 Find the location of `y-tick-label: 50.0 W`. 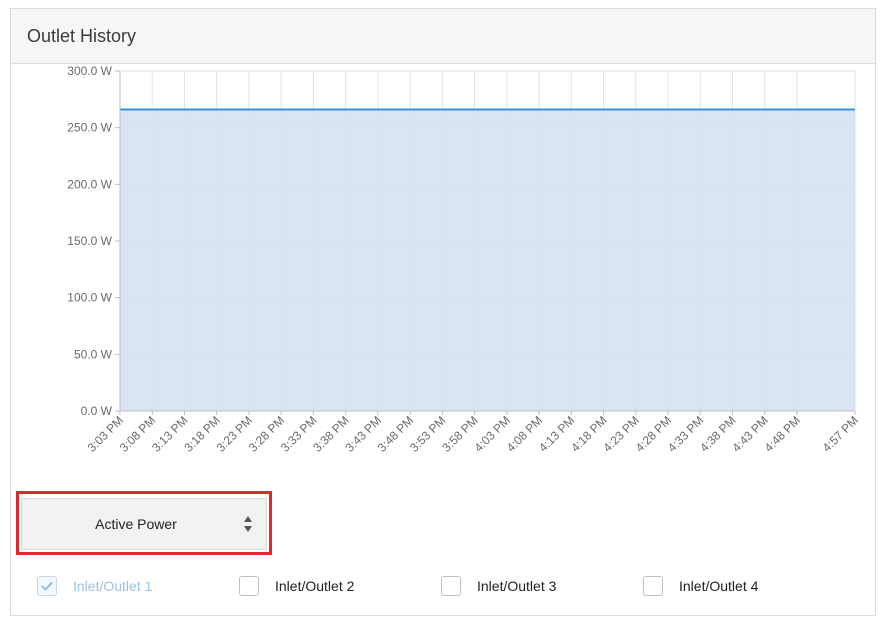

y-tick-label: 50.0 W is located at coordinates (93, 354).